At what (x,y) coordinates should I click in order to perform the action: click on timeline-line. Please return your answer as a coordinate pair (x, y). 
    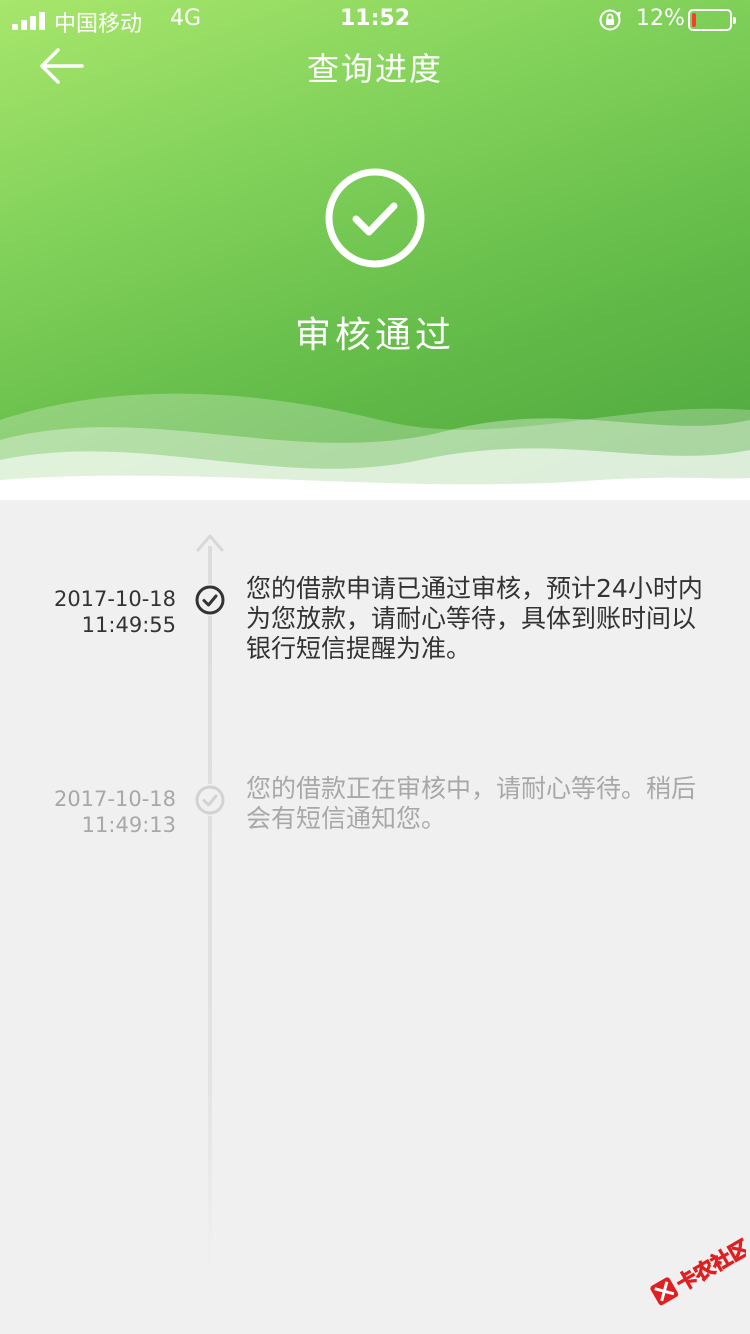
    Looking at the image, I should click on (210, 911).